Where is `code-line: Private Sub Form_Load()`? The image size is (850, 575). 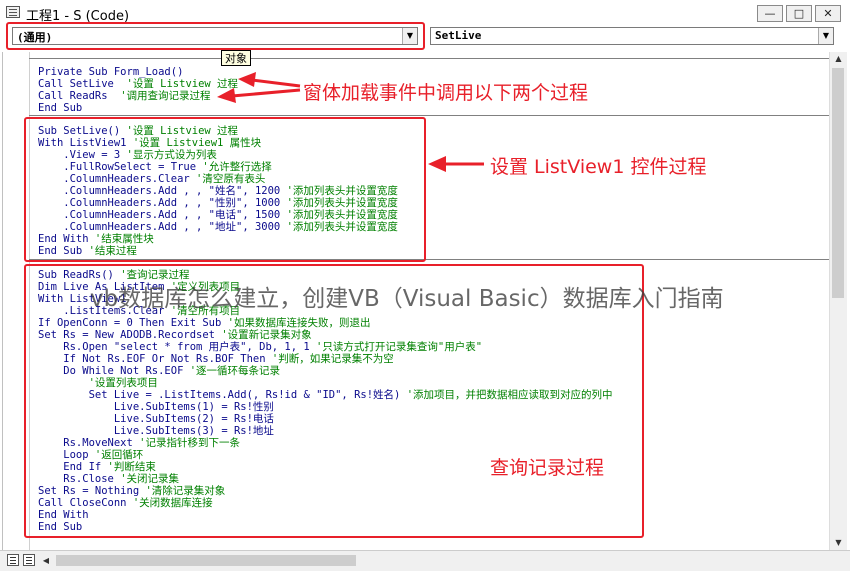
code-line: Private Sub Form_Load() is located at coordinates (138, 72).